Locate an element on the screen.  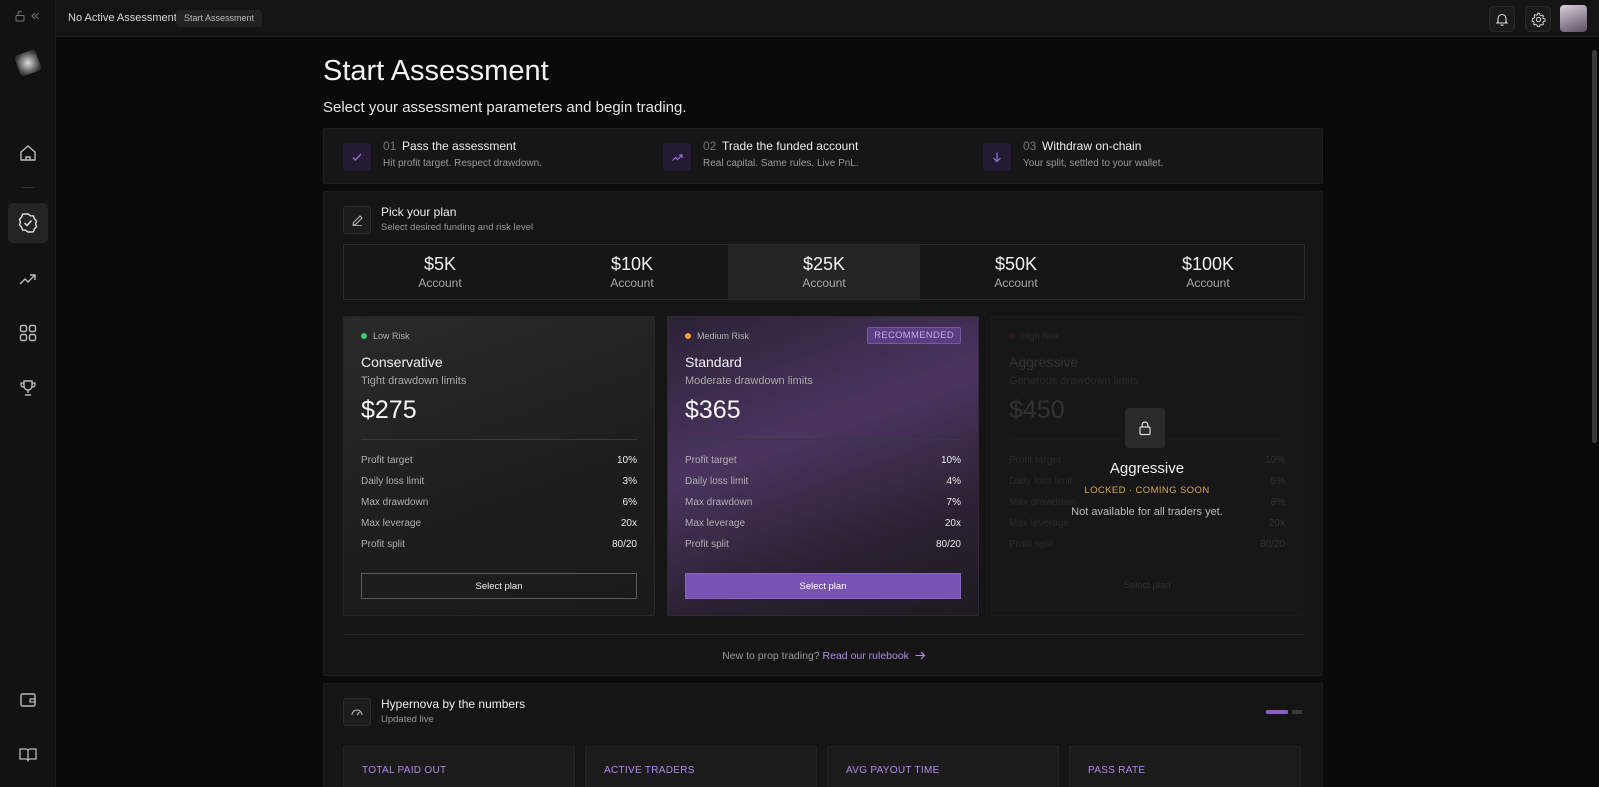
rule-value: 7% is located at coordinates (953, 502).